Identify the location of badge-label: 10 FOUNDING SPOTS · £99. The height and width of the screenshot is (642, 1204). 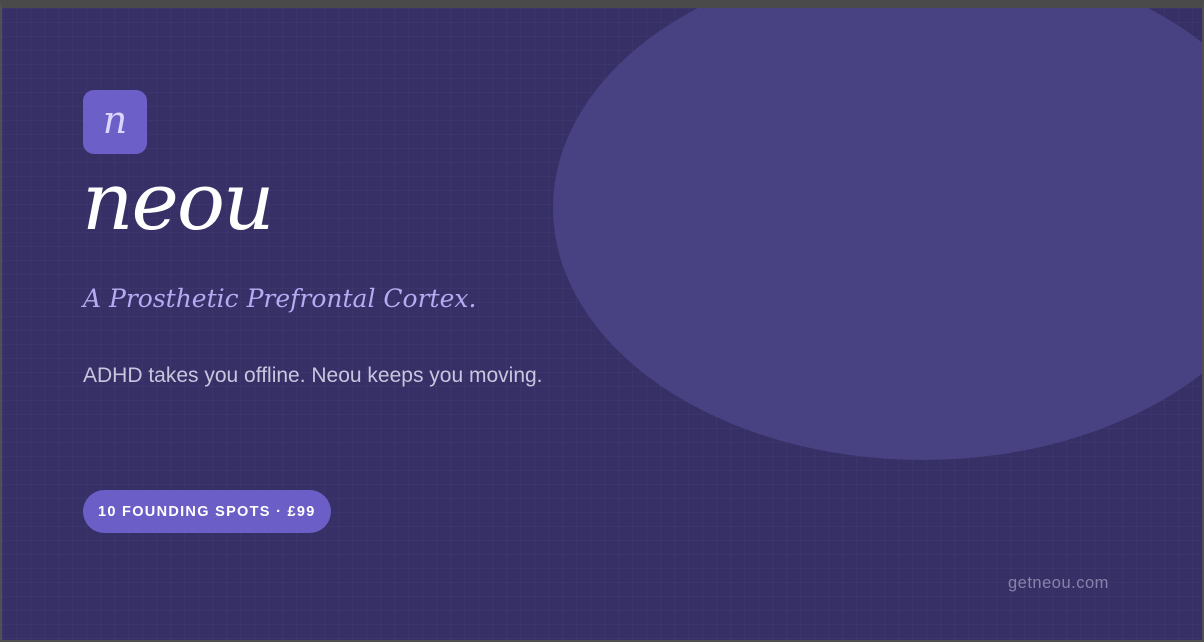
(207, 511).